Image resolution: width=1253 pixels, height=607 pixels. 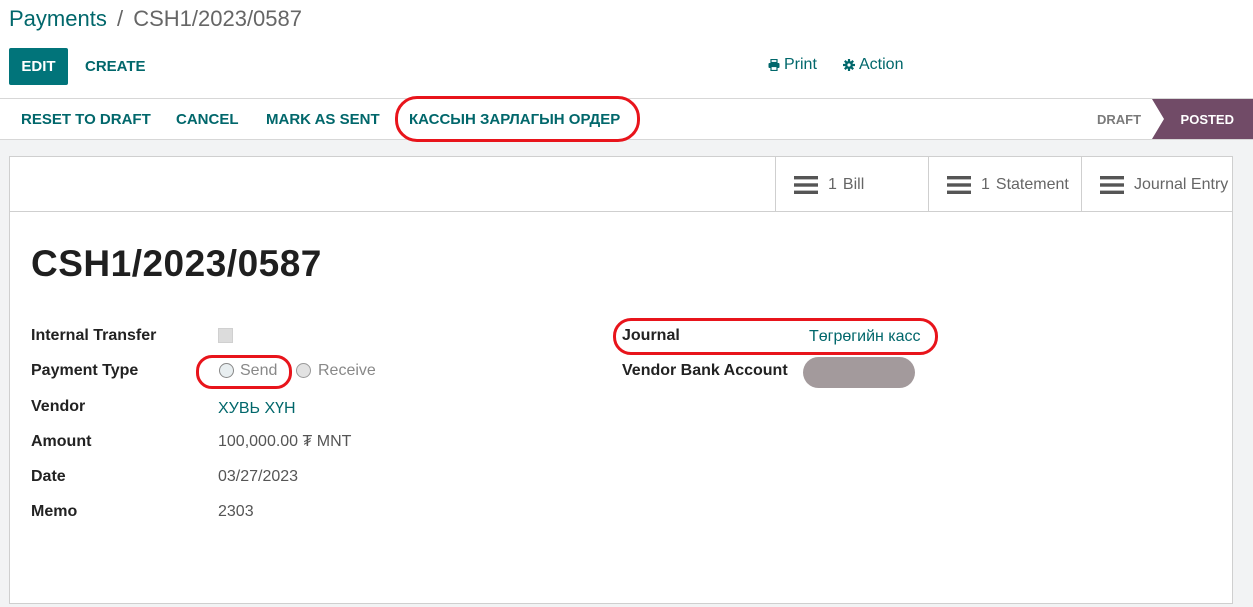 I want to click on create-button: CREATE, so click(x=115, y=66).